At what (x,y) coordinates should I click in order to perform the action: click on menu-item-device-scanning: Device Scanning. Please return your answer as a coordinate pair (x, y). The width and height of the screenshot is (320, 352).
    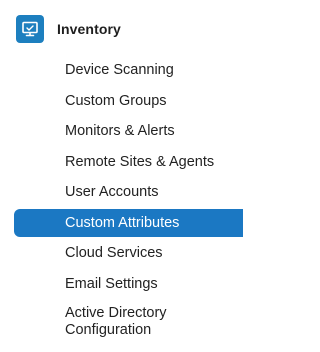
    Looking at the image, I should click on (121, 70).